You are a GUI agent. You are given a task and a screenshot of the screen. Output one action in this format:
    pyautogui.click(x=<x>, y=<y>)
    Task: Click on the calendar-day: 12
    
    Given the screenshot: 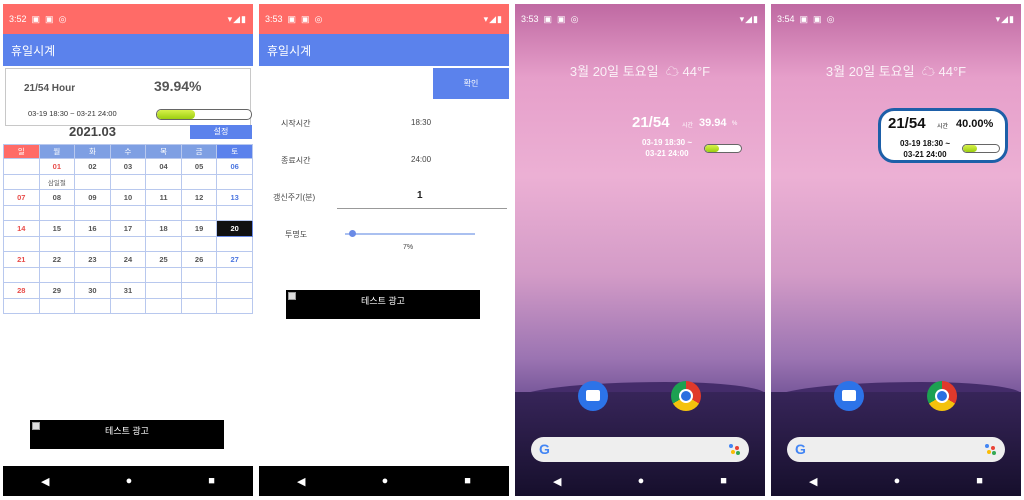 What is the action you would take?
    pyautogui.click(x=199, y=197)
    